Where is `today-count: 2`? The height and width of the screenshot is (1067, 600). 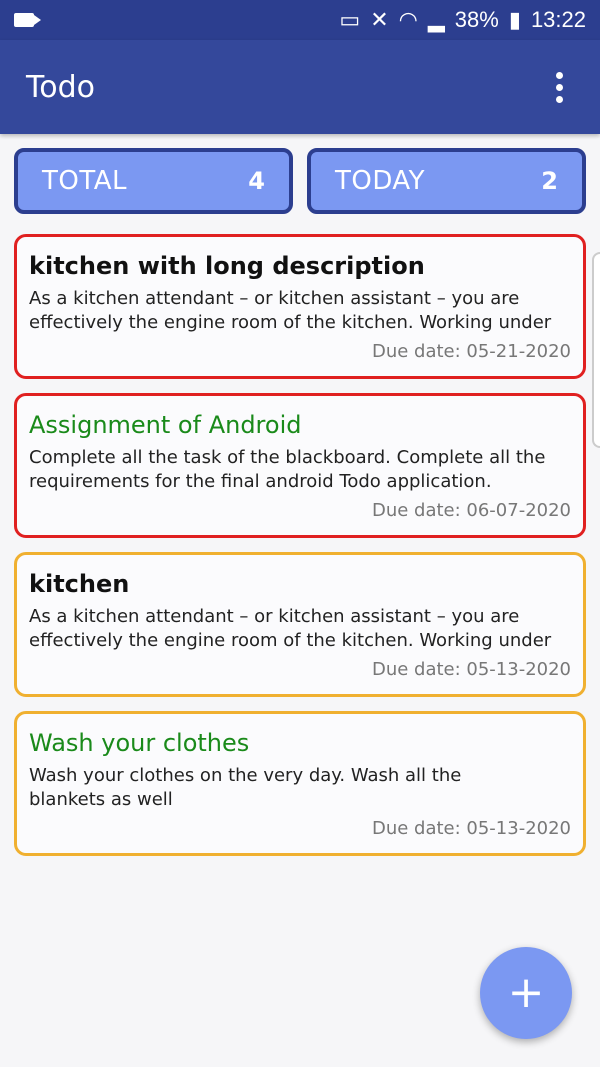
today-count: 2 is located at coordinates (549, 181).